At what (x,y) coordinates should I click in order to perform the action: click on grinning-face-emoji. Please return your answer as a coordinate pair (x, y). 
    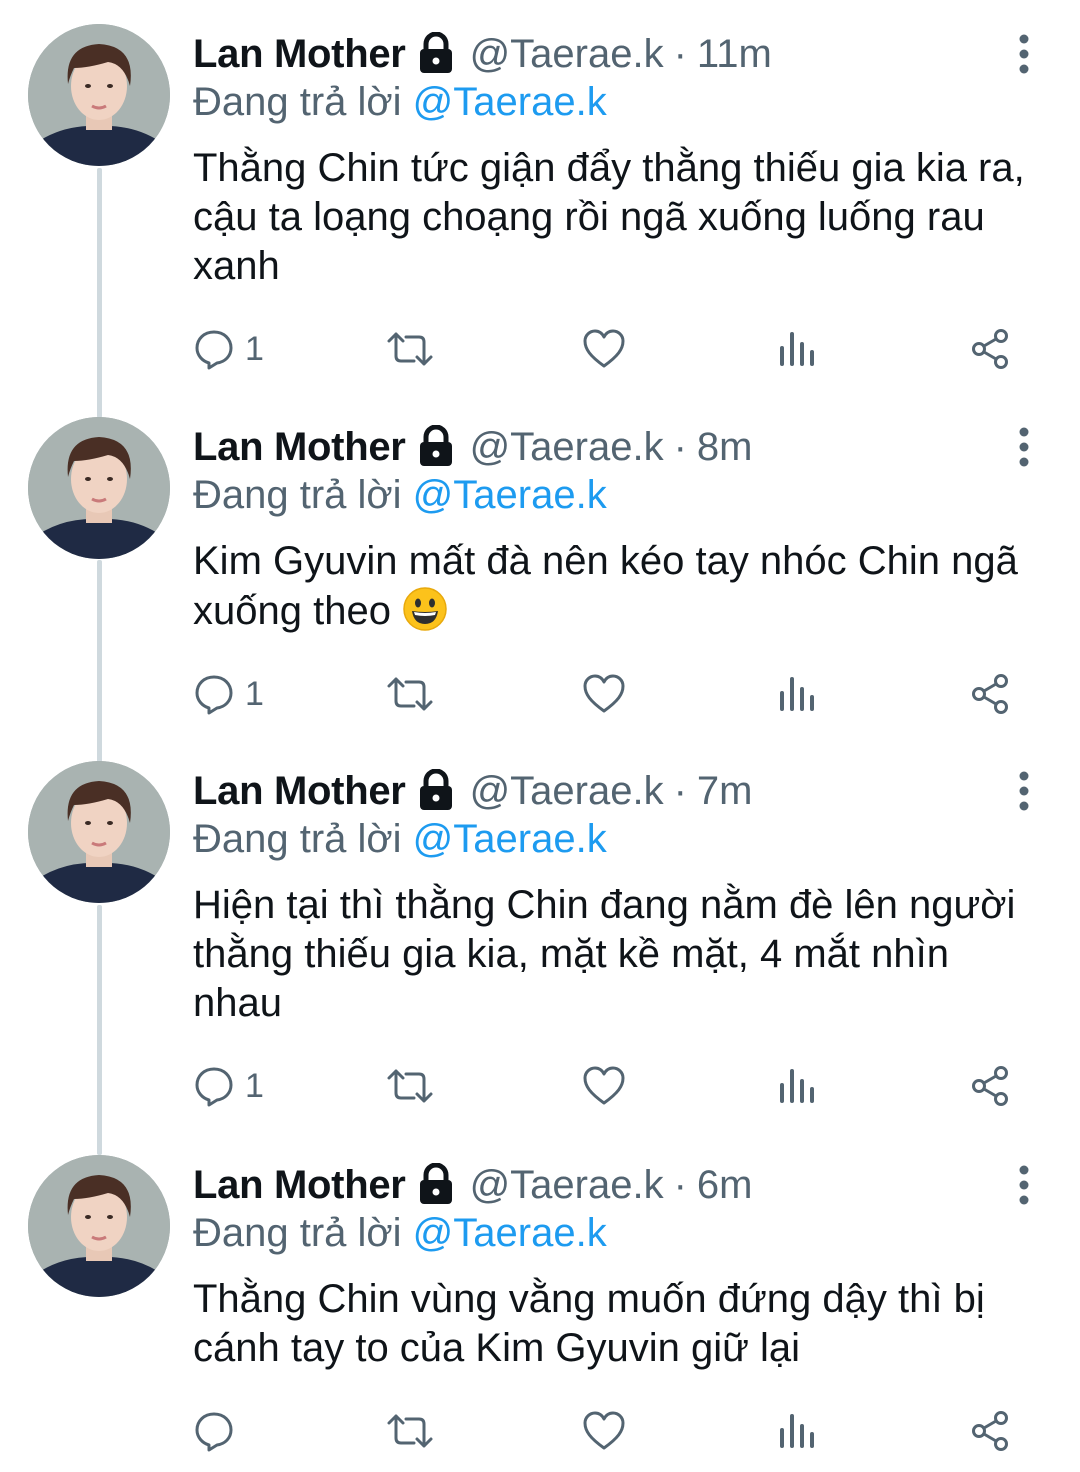
    Looking at the image, I should click on (425, 609).